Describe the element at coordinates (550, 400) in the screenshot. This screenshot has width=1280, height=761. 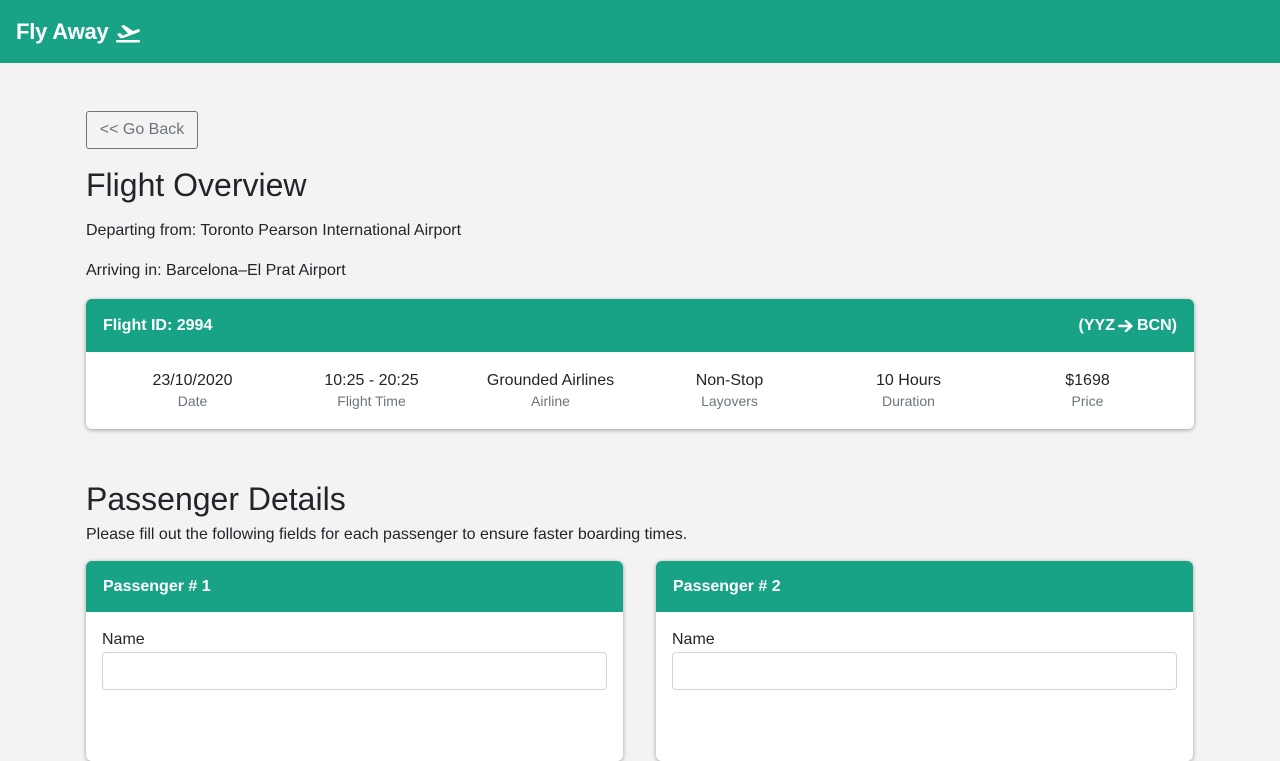
I see `stat-label: Airline` at that location.